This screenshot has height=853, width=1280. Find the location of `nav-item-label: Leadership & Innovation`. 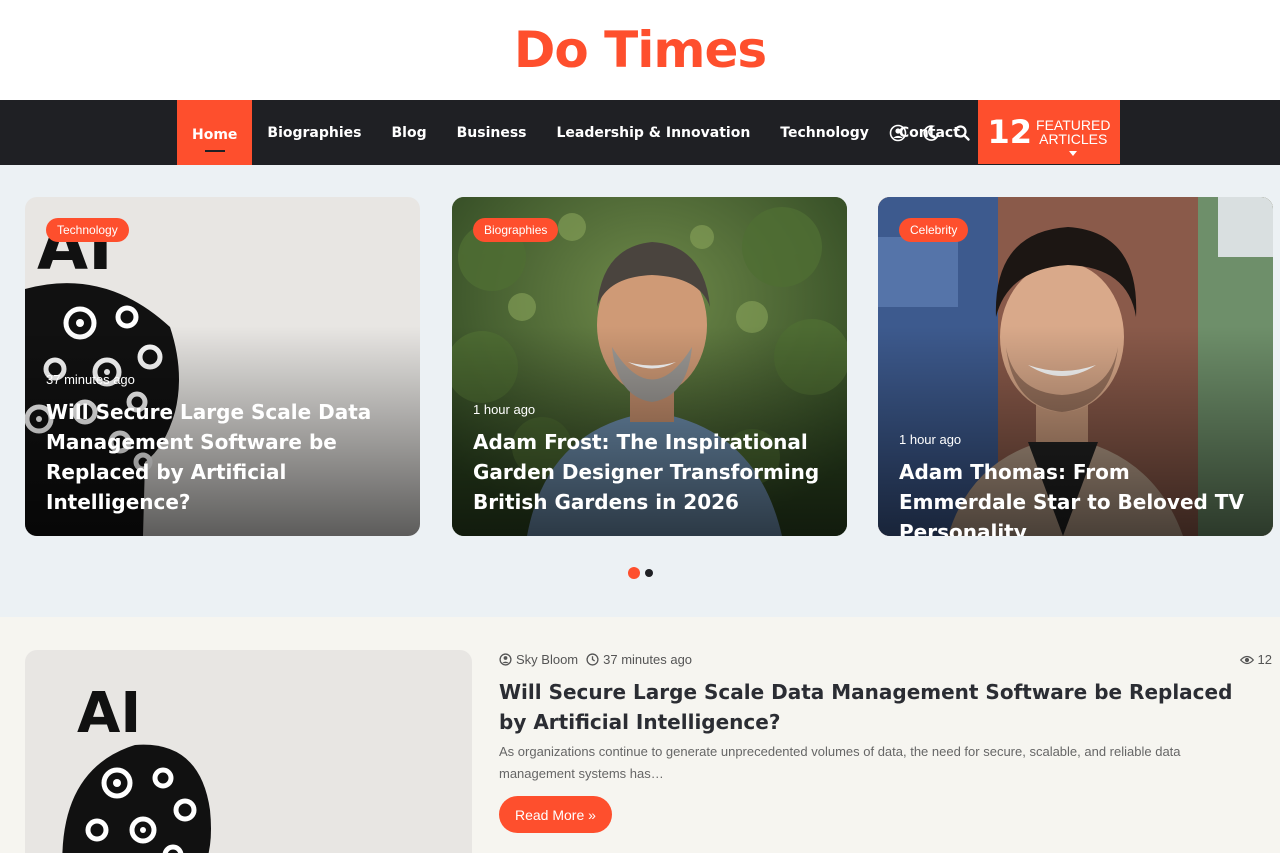

nav-item-label: Leadership & Innovation is located at coordinates (653, 132).